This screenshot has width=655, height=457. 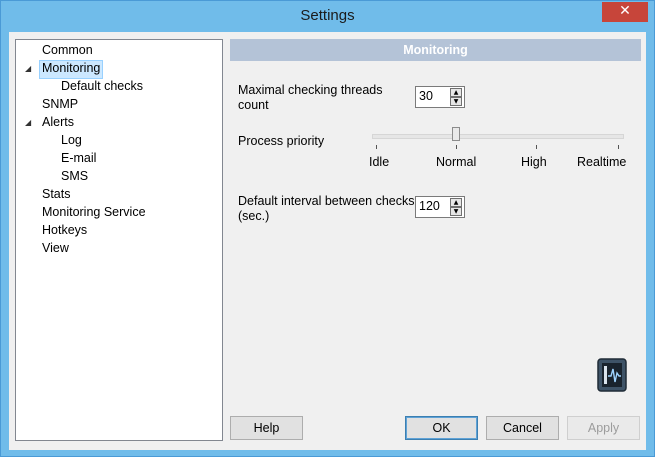 What do you see at coordinates (71, 69) in the screenshot?
I see `tree-item-monitoring: Monitoring` at bounding box center [71, 69].